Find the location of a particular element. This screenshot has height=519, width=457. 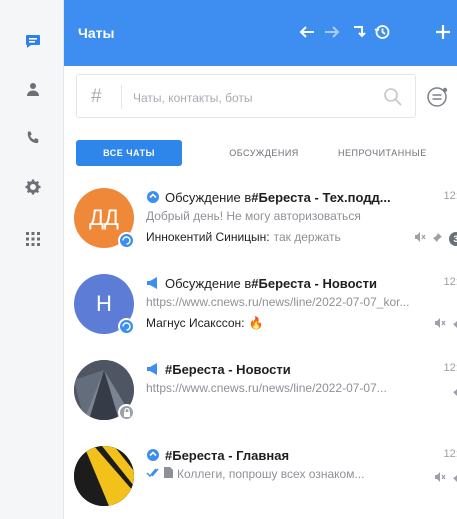

chat-tabs: ВСЕ ЧАТЫ ОБСУЖДЕНИЯ НЕПРОЧИТАННЫЕ is located at coordinates (260, 150).